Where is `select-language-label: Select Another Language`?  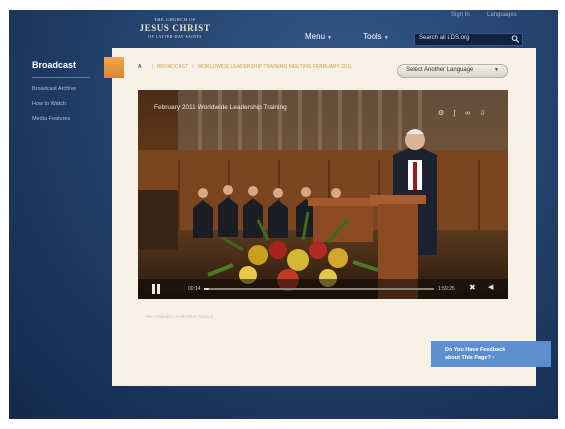 select-language-label: Select Another Language is located at coordinates (440, 70).